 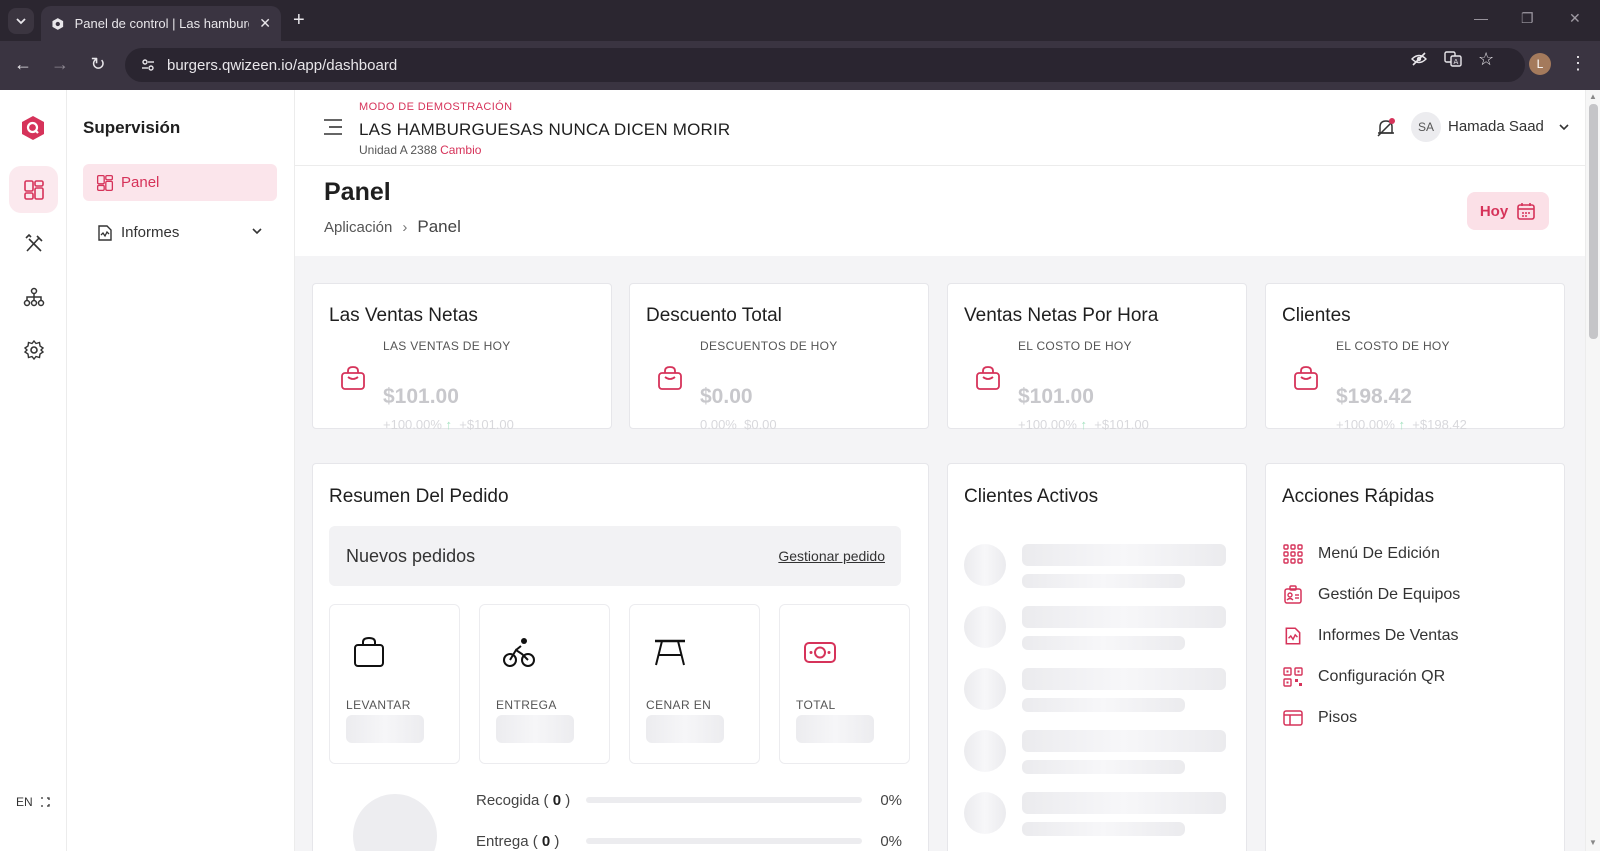 I want to click on rail-dashboard, so click(x=33, y=189).